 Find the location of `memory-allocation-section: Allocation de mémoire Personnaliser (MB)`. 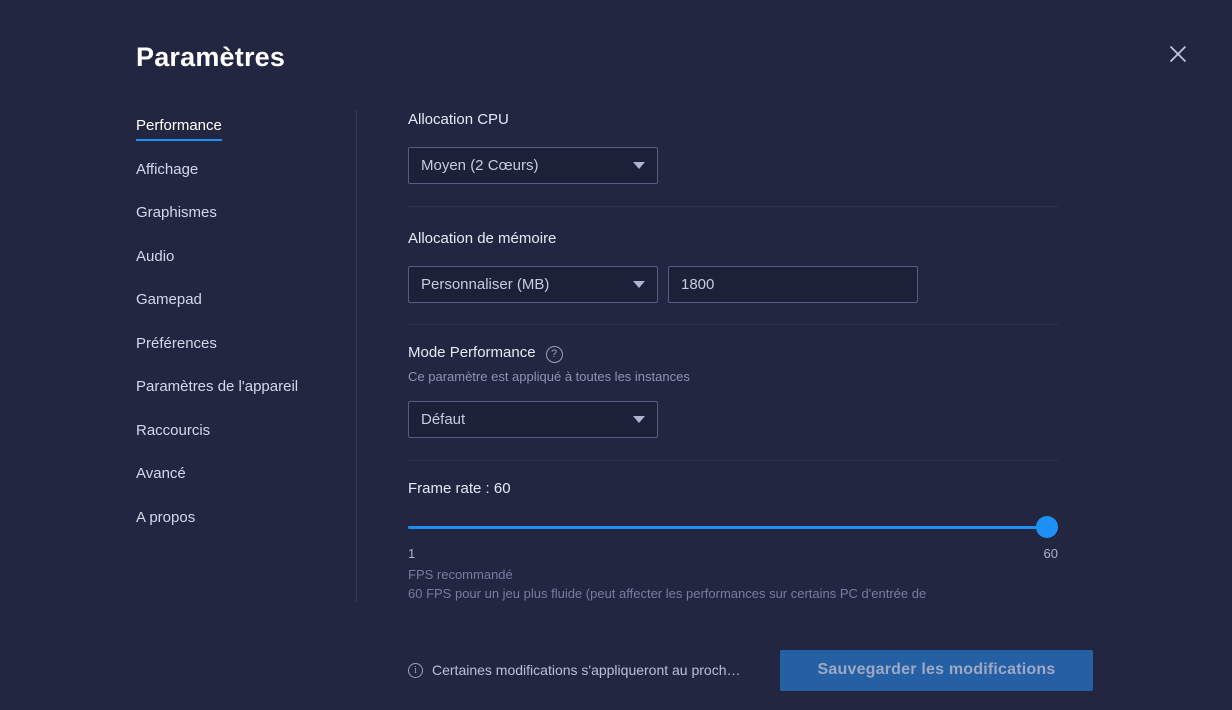

memory-allocation-section: Allocation de mémoire Personnaliser (MB) is located at coordinates (733, 266).